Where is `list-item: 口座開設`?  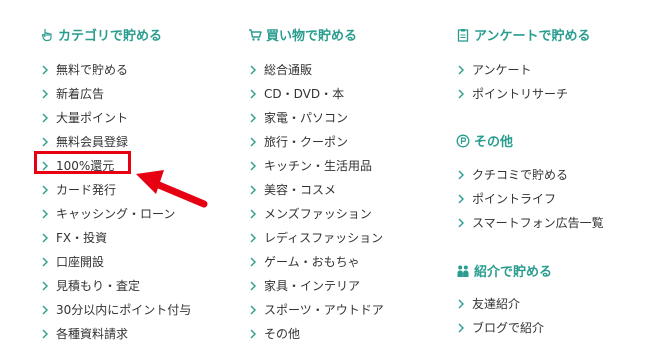
list-item: 口座開設 is located at coordinates (115, 262).